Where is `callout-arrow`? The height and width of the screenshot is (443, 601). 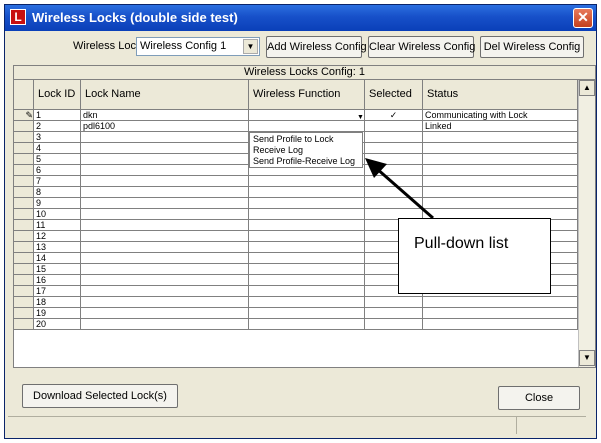
callout-arrow is located at coordinates (399, 189).